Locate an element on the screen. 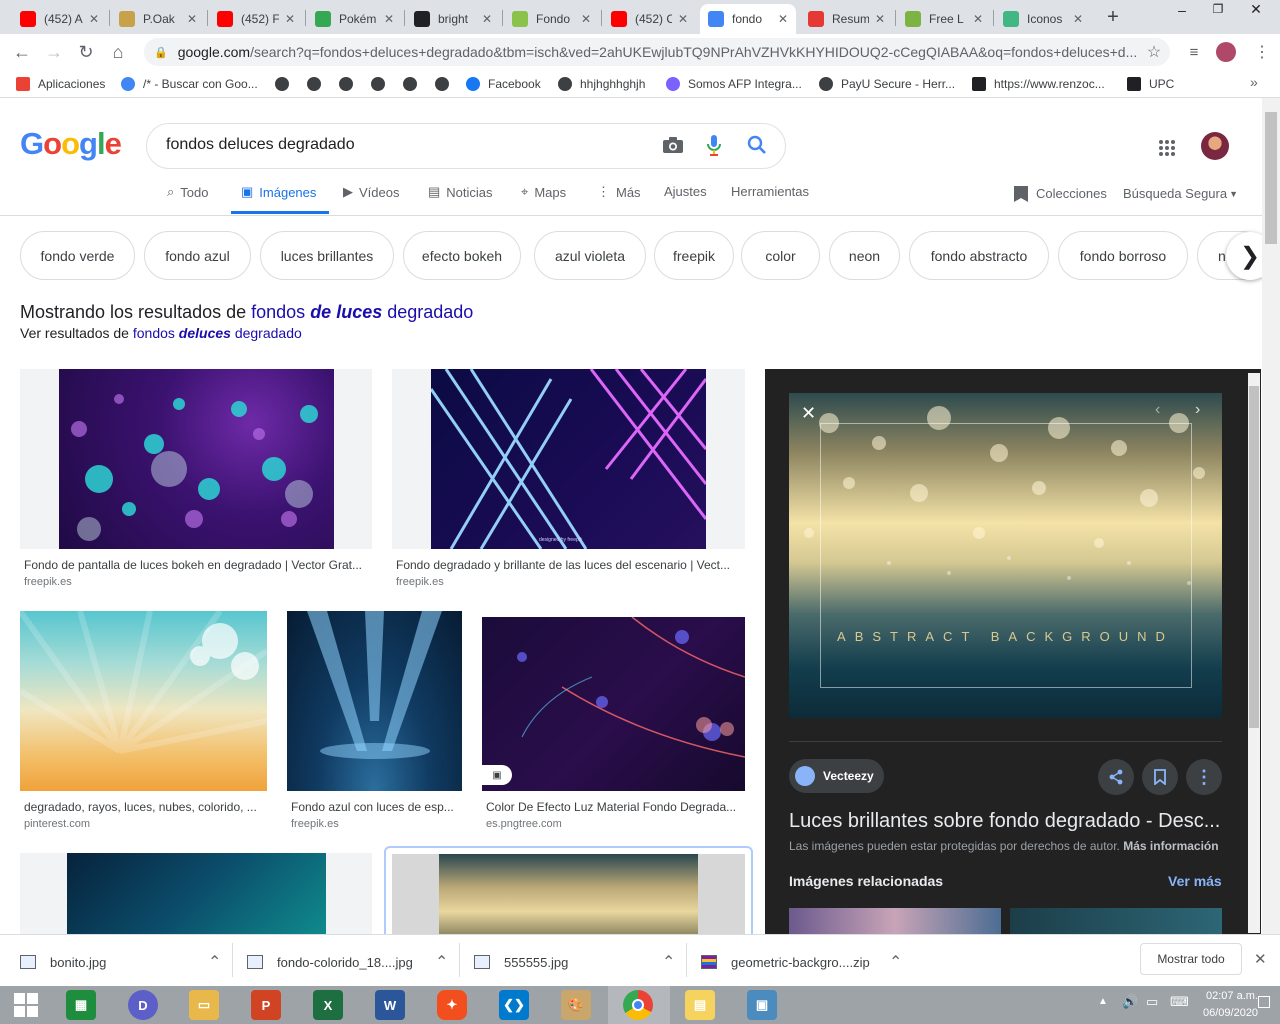 The height and width of the screenshot is (1024, 1280). account-avatar is located at coordinates (1215, 146).